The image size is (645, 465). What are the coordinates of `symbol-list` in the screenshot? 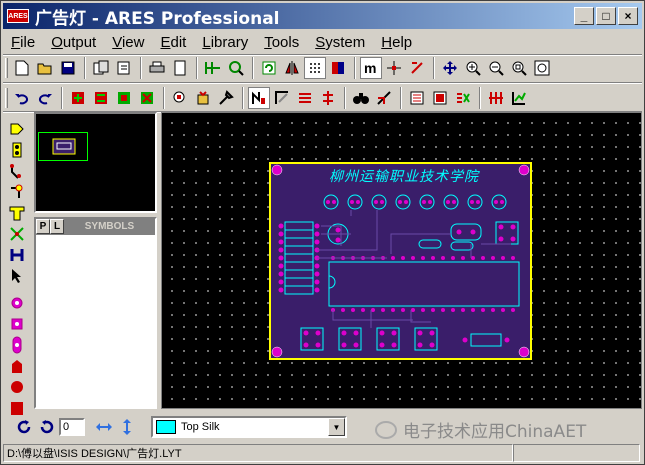 It's located at (95, 320).